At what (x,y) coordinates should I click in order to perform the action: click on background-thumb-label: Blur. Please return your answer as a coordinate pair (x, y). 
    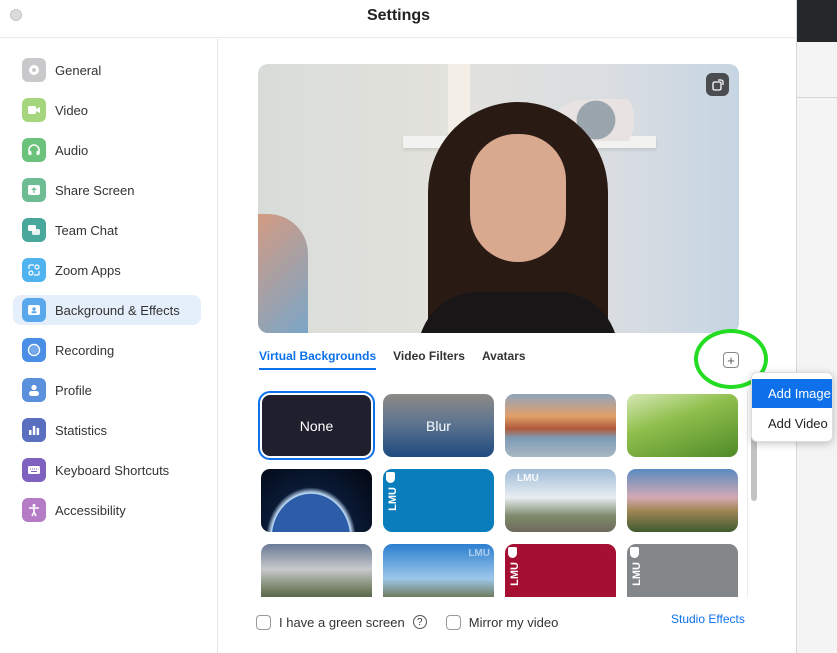
    Looking at the image, I should click on (438, 425).